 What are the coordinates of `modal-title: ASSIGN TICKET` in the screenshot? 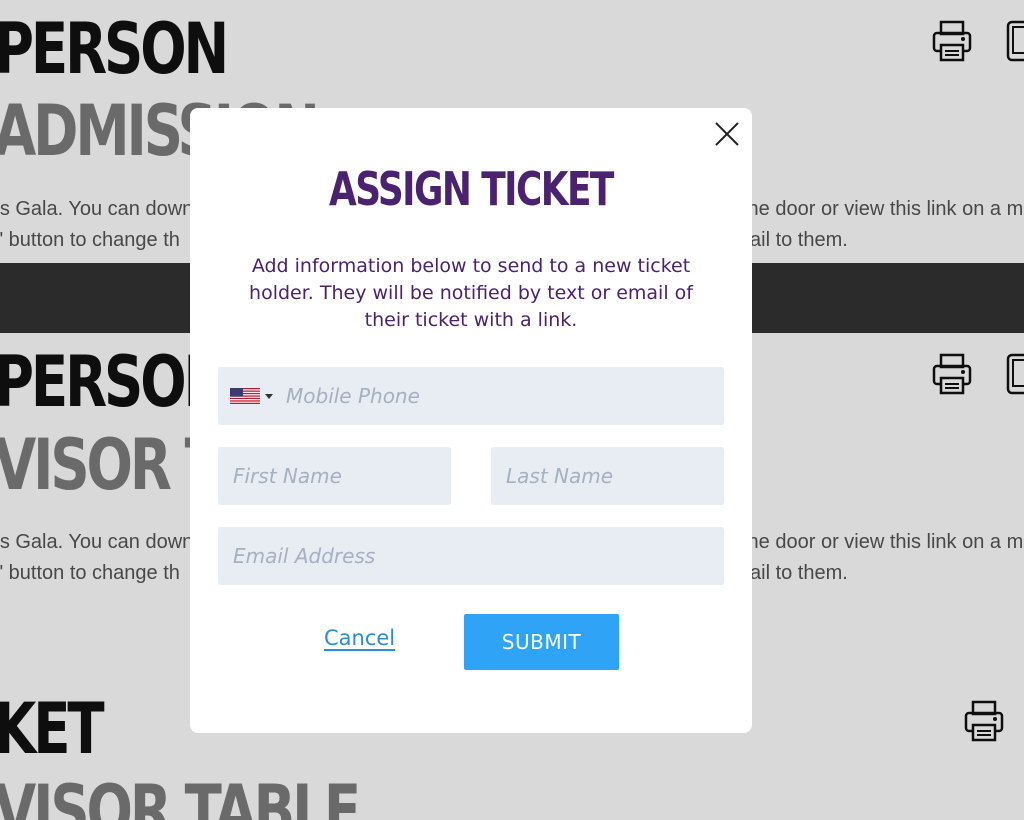 It's located at (471, 189).